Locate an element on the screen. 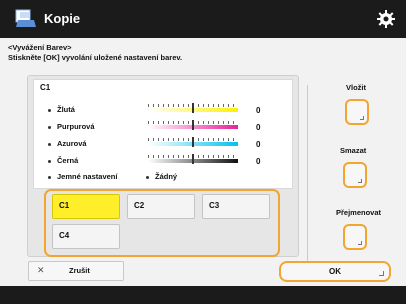  cyan-scale is located at coordinates (193, 142).